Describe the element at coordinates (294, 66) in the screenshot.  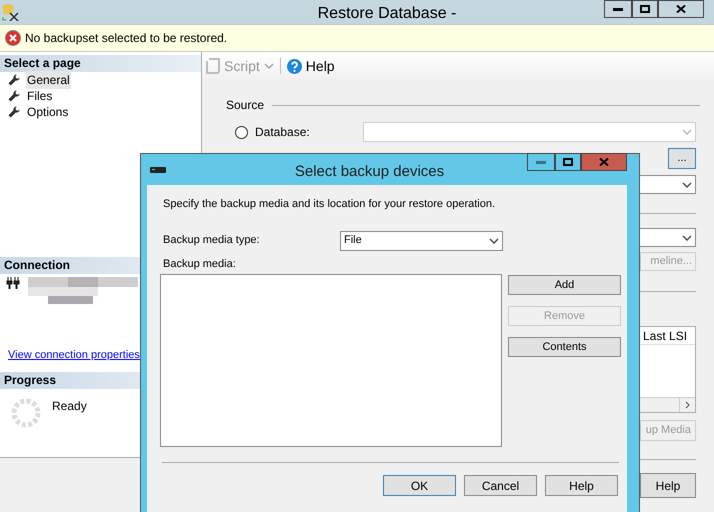
I see `help-icon` at that location.